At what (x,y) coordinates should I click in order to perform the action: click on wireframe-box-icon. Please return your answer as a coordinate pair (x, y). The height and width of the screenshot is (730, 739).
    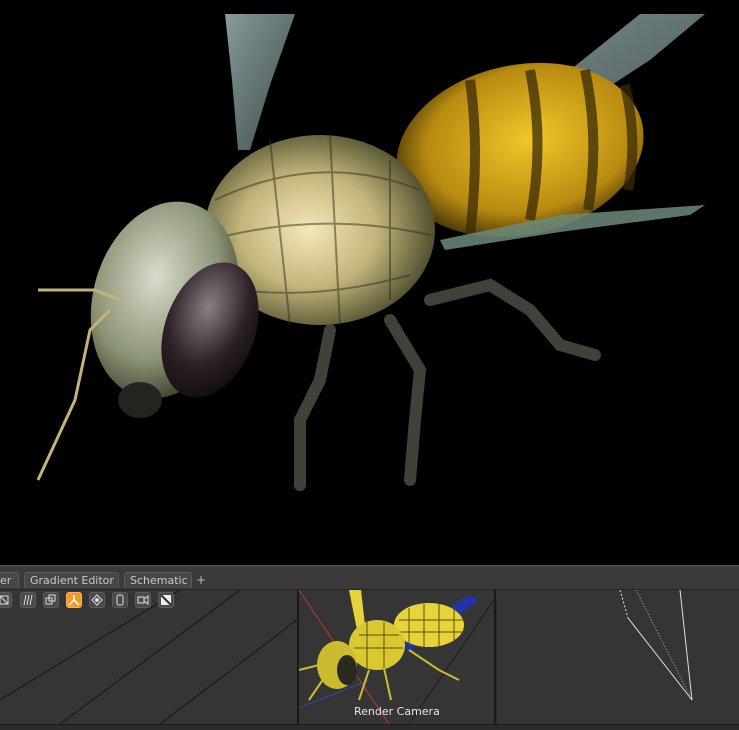
    Looking at the image, I should click on (6, 600).